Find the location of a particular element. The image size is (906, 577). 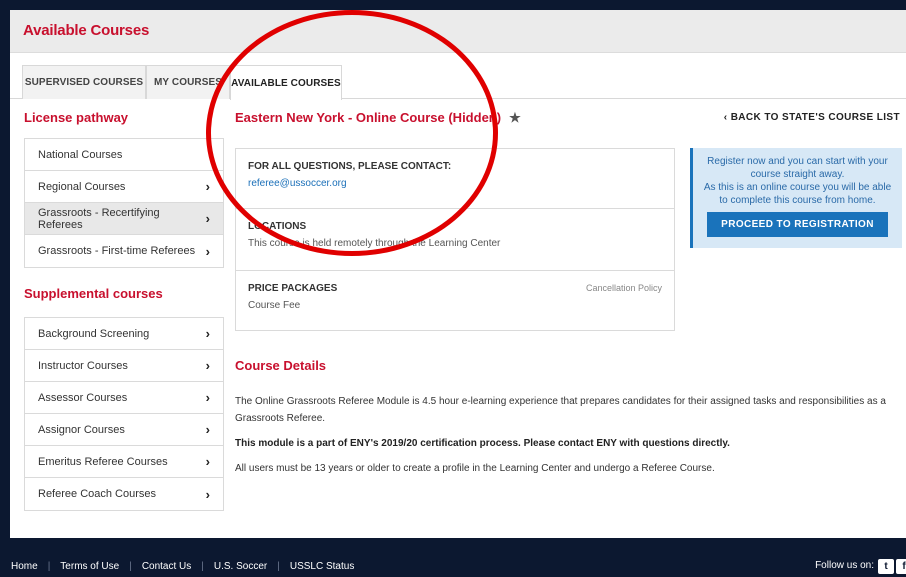

sidebar-item-label: Referee Coach Courses is located at coordinates (97, 494).